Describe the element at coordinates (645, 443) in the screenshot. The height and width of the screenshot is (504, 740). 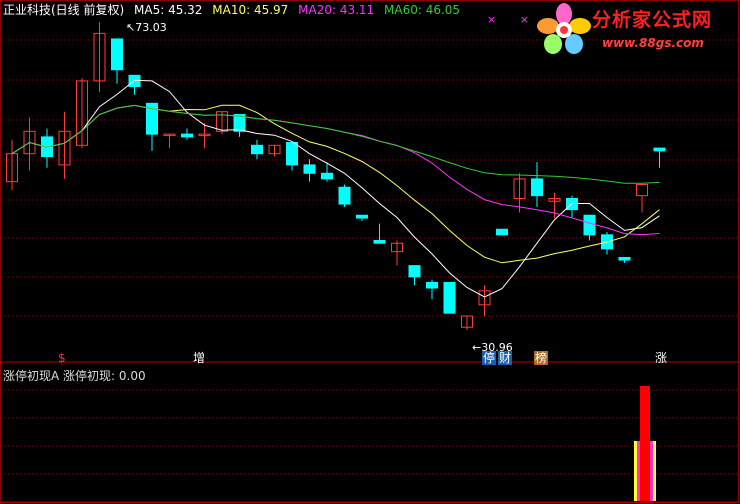
I see `signal-bar-red` at that location.